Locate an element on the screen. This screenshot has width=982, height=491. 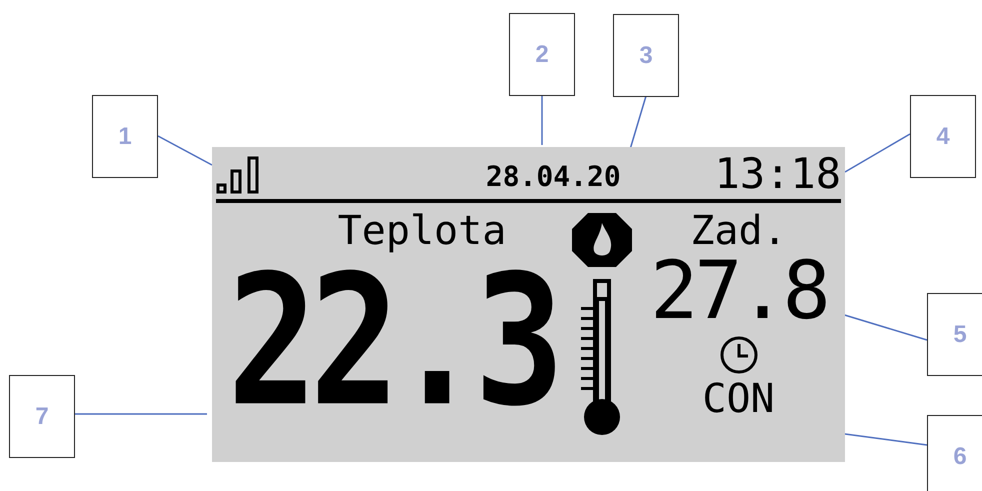
callout-label: 3 is located at coordinates (646, 55).